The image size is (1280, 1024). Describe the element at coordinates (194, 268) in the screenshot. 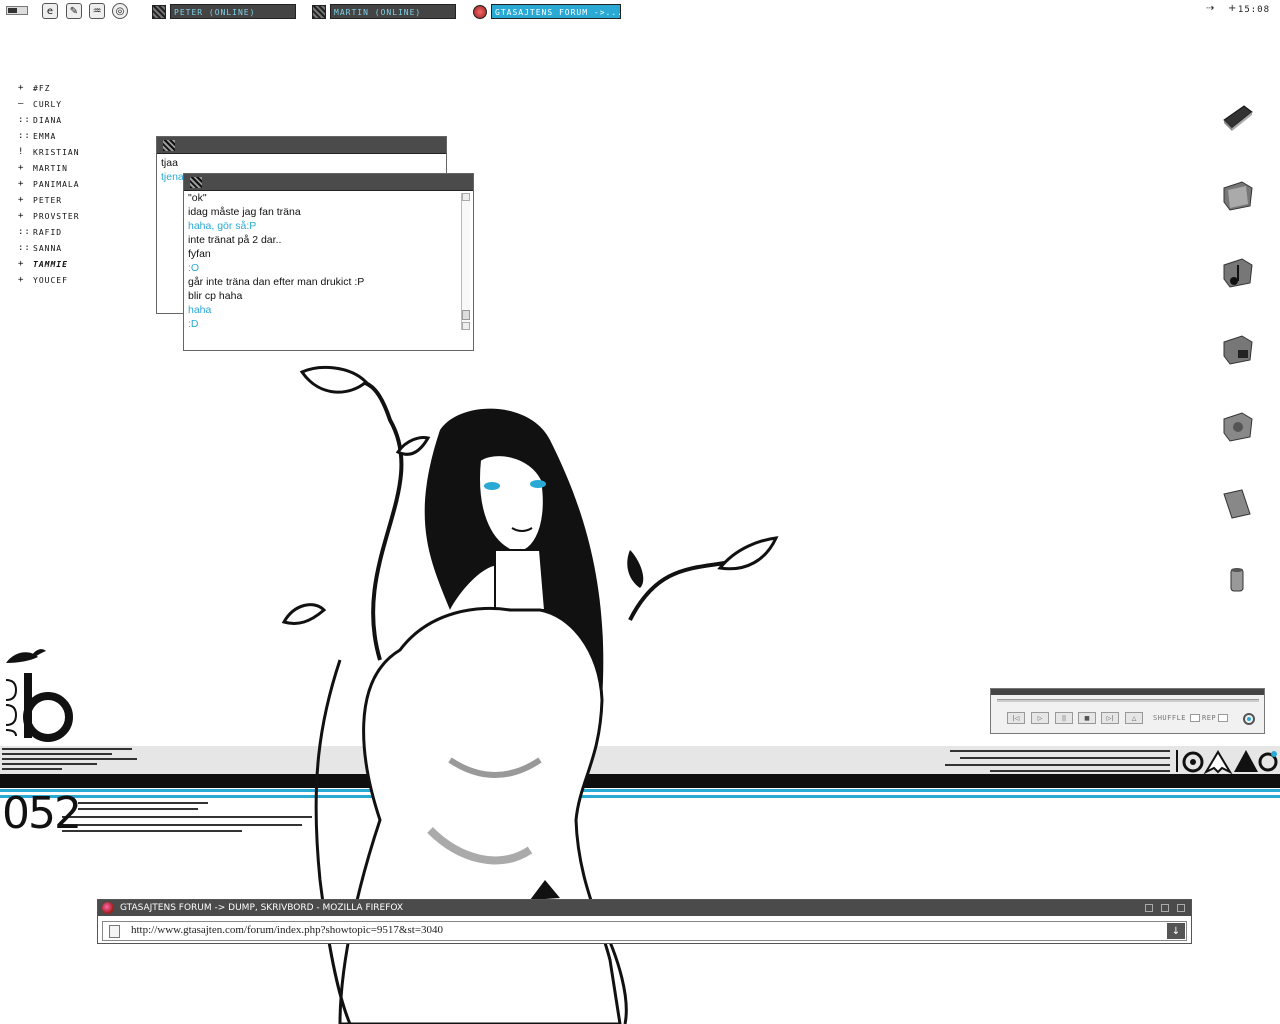

I see `chat-message: :O` at that location.